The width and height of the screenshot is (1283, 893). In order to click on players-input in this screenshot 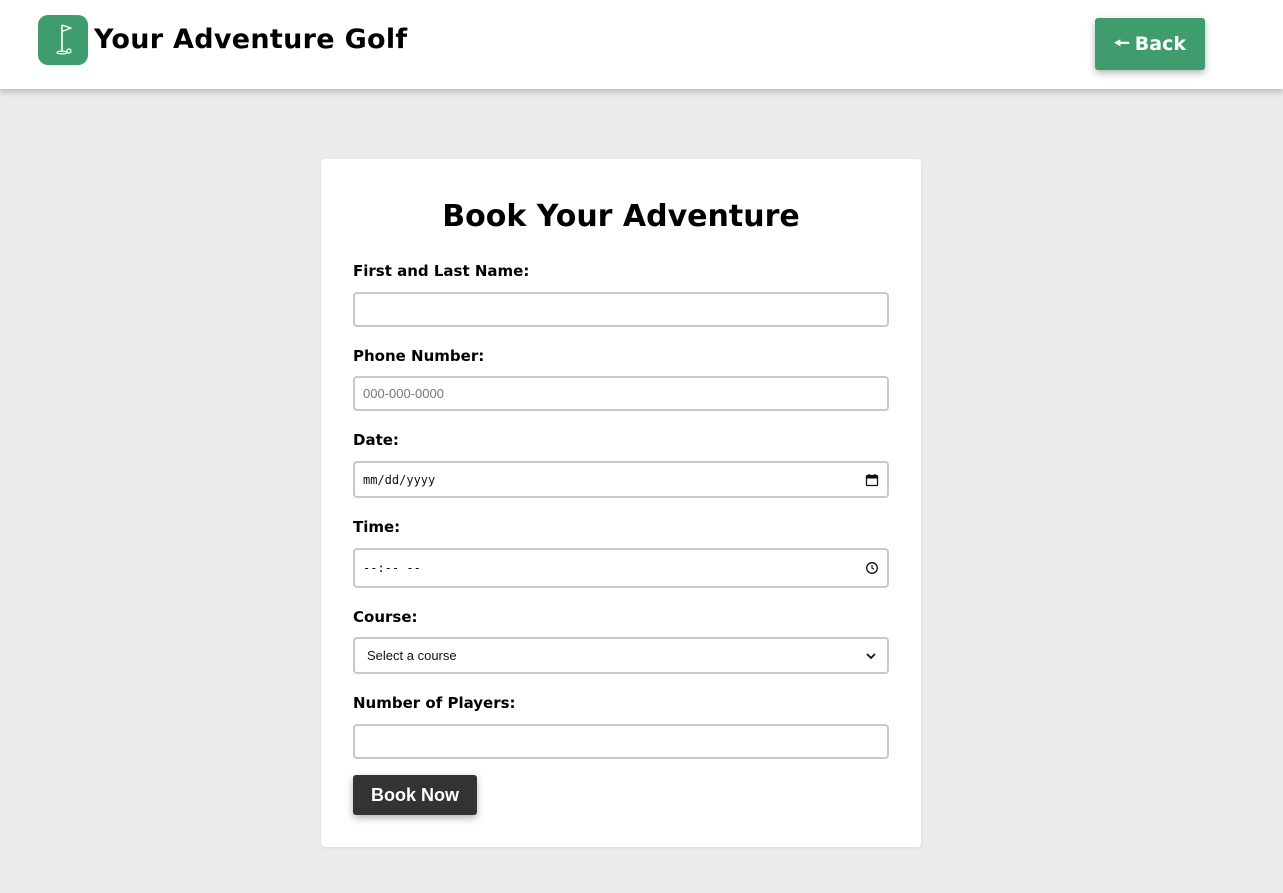, I will do `click(621, 741)`.